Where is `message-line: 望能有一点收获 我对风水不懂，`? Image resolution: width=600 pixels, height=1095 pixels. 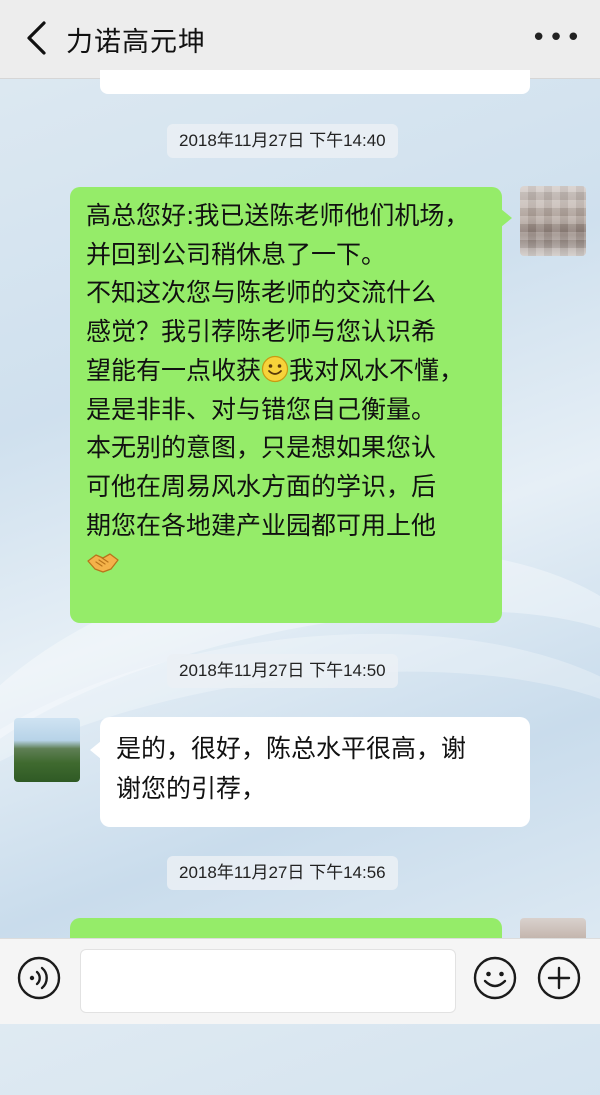 message-line: 望能有一点收获 我对风水不懂， is located at coordinates (286, 371).